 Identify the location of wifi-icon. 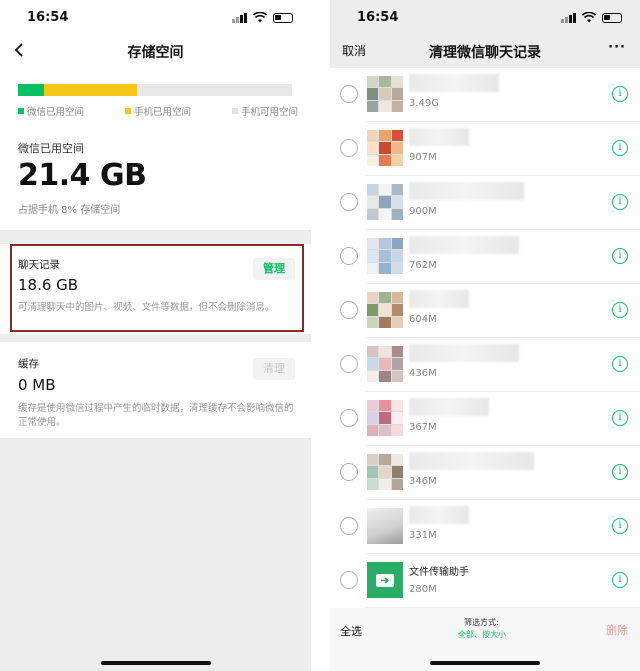
(589, 17).